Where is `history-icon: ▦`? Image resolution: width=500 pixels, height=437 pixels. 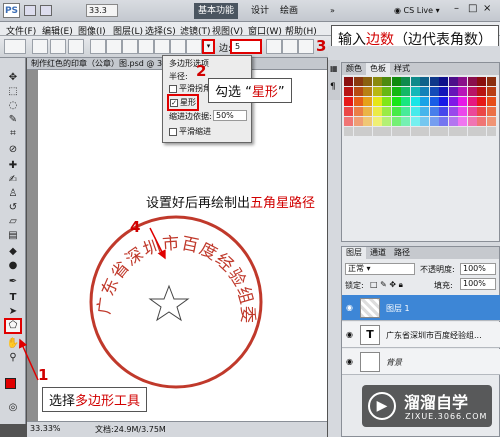 history-icon: ▦ is located at coordinates (334, 68).